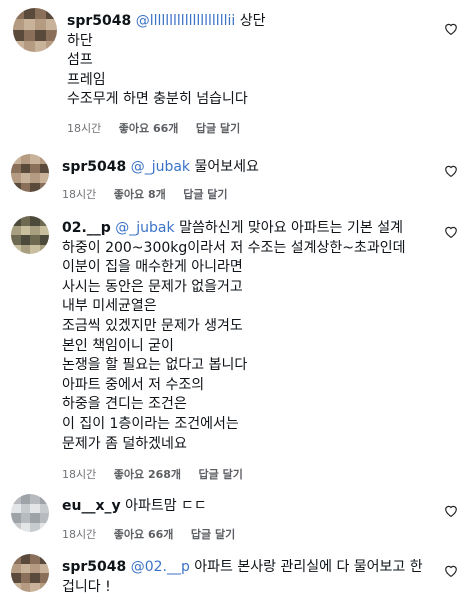 The image size is (472, 602). I want to click on comment: spr5048 @_jubak 물어보세요 18시간 좋아요 8개 답글 달기, so click(236, 179).